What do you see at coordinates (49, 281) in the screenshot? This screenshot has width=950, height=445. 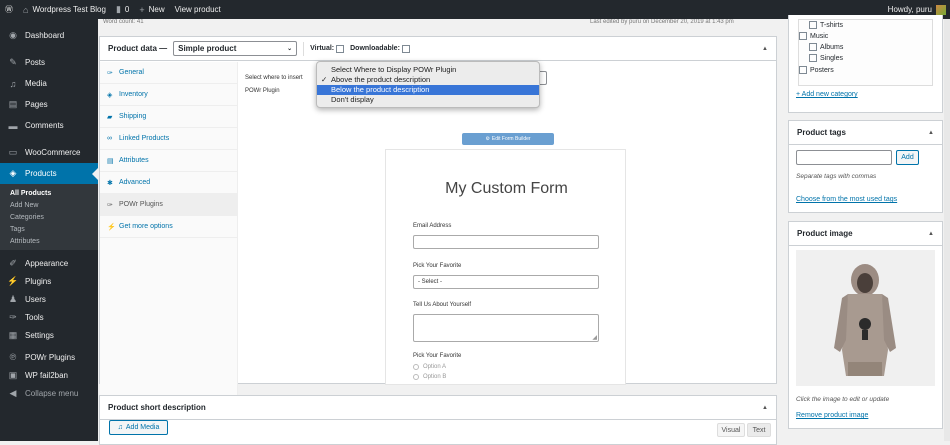 I see `menu-plugins: ⚡ Plugins` at bounding box center [49, 281].